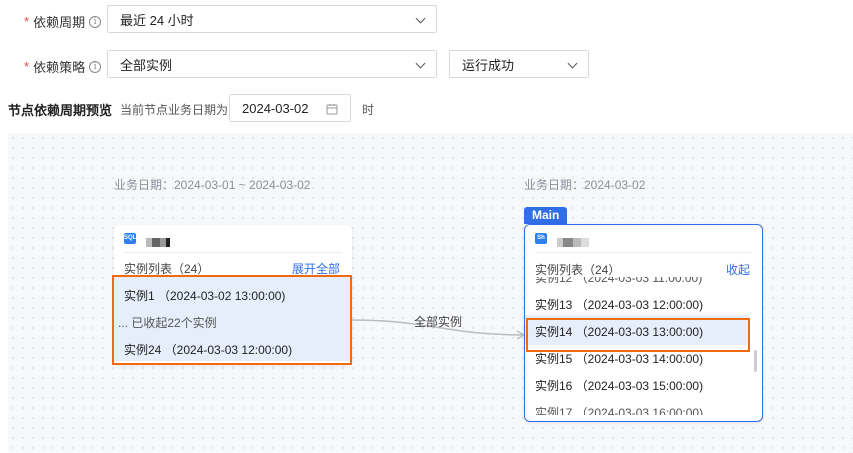 The image size is (853, 453). What do you see at coordinates (755, 361) in the screenshot?
I see `scrollbar` at bounding box center [755, 361].